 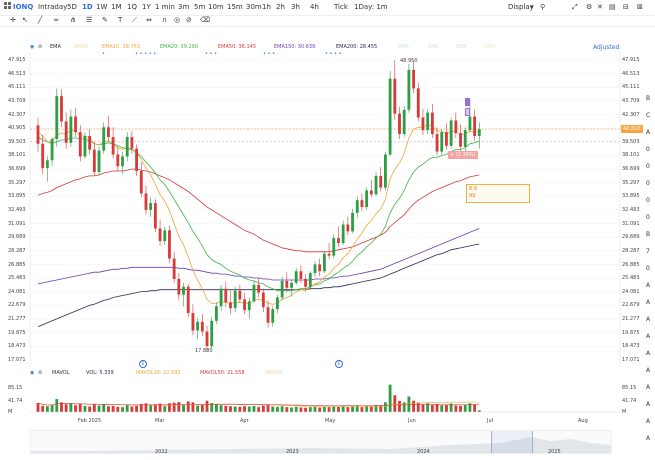 I want to click on timeframe-tick: Tick, so click(x=341, y=7).